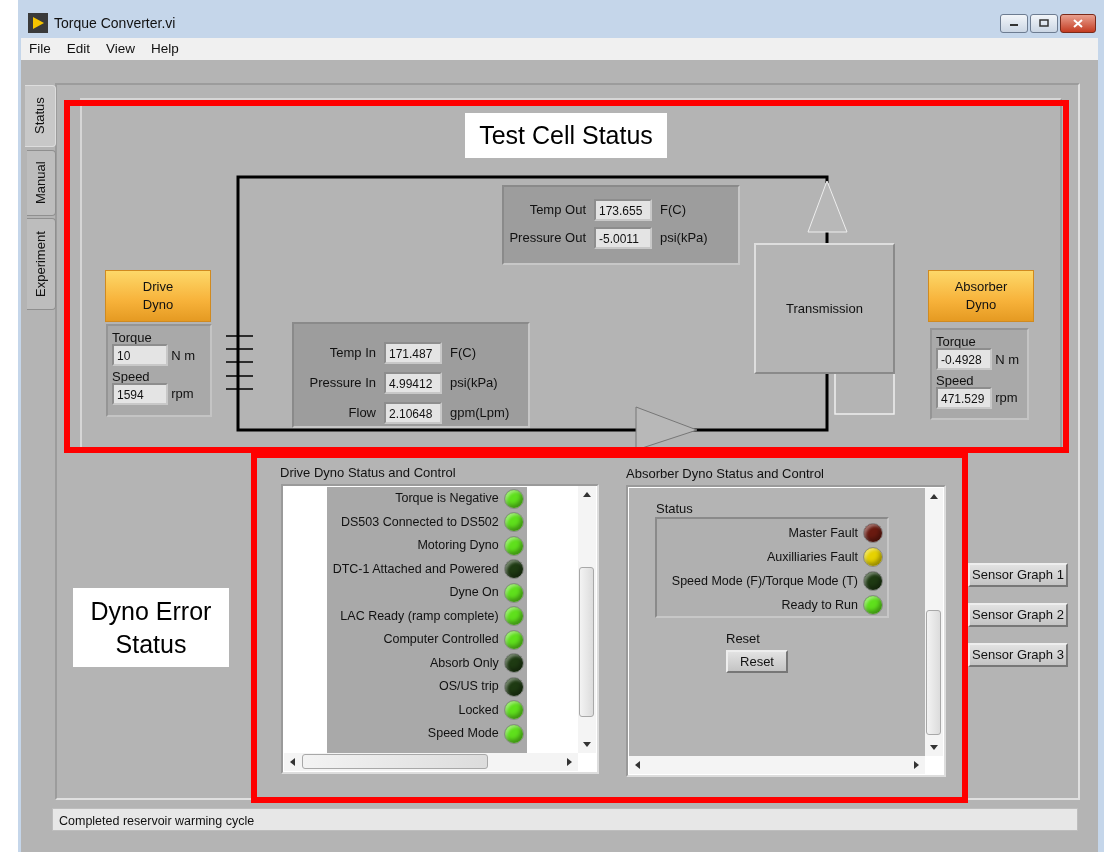 The image size is (1104, 852). What do you see at coordinates (1018, 655) in the screenshot?
I see `sensor-graph-button: Sensor Graph 3` at bounding box center [1018, 655].